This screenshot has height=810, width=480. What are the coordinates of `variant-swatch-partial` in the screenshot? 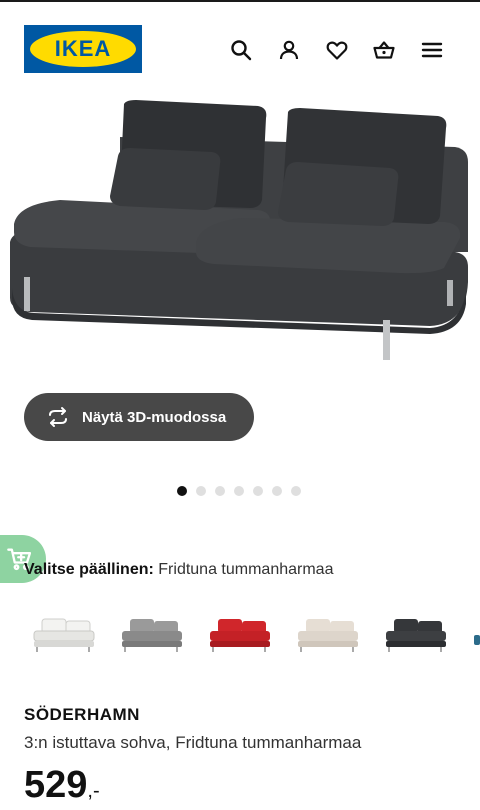 It's located at (477, 640).